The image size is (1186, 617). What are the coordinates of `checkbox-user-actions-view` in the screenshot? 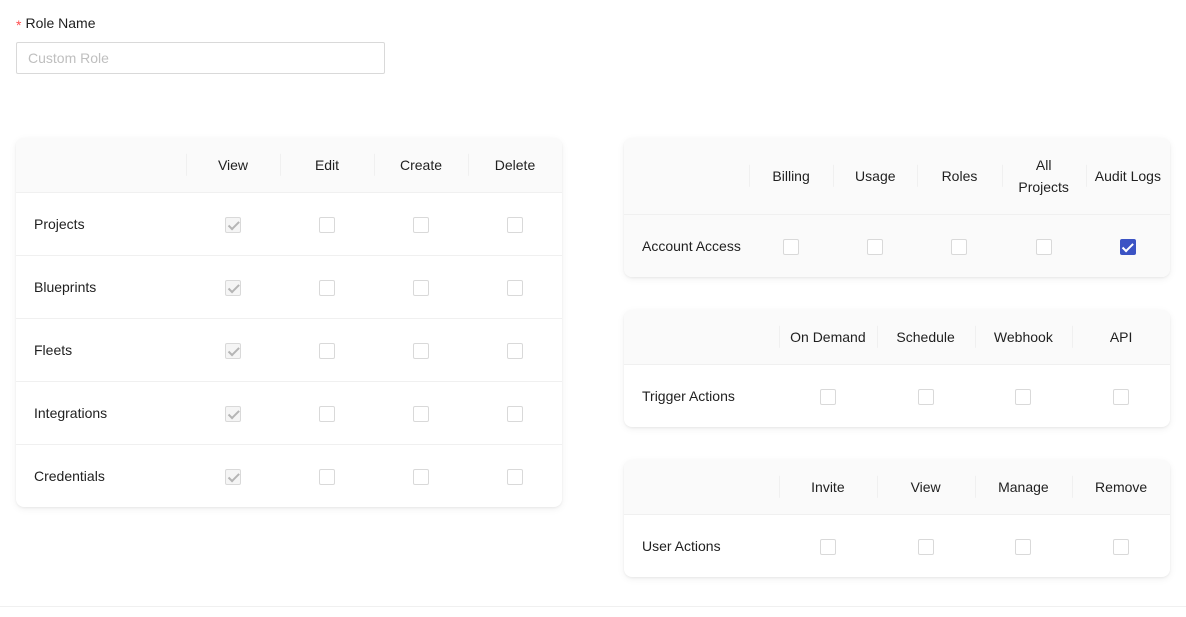 It's located at (925, 547).